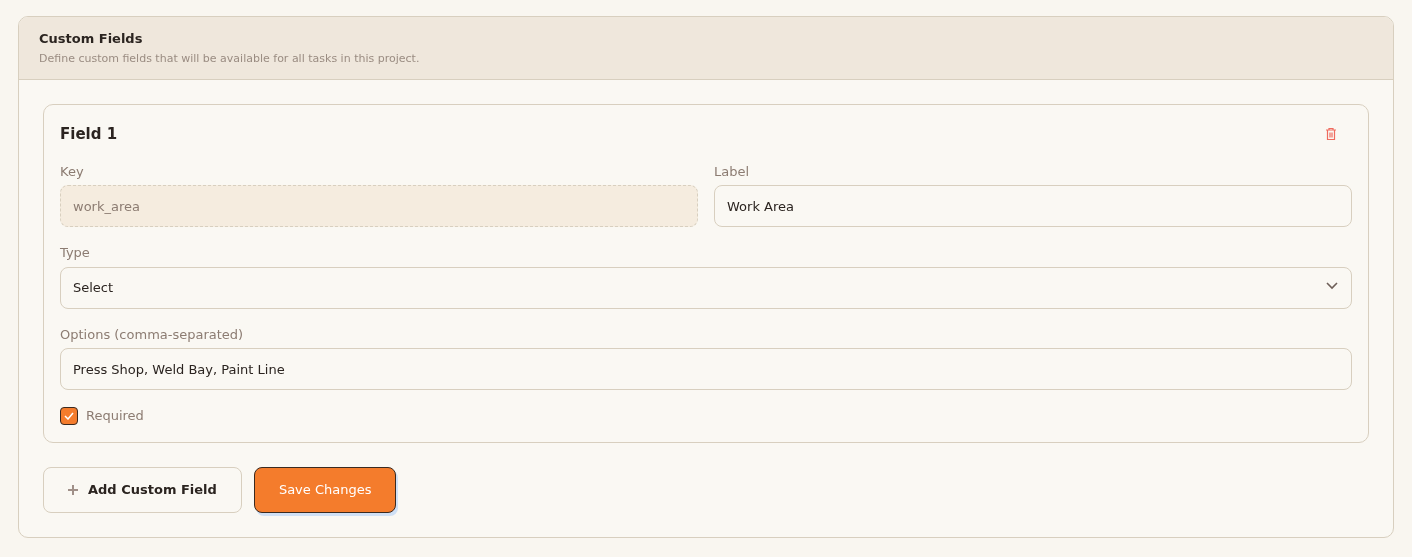 This screenshot has width=1412, height=557. I want to click on field-label: Options (comma-separated), so click(152, 334).